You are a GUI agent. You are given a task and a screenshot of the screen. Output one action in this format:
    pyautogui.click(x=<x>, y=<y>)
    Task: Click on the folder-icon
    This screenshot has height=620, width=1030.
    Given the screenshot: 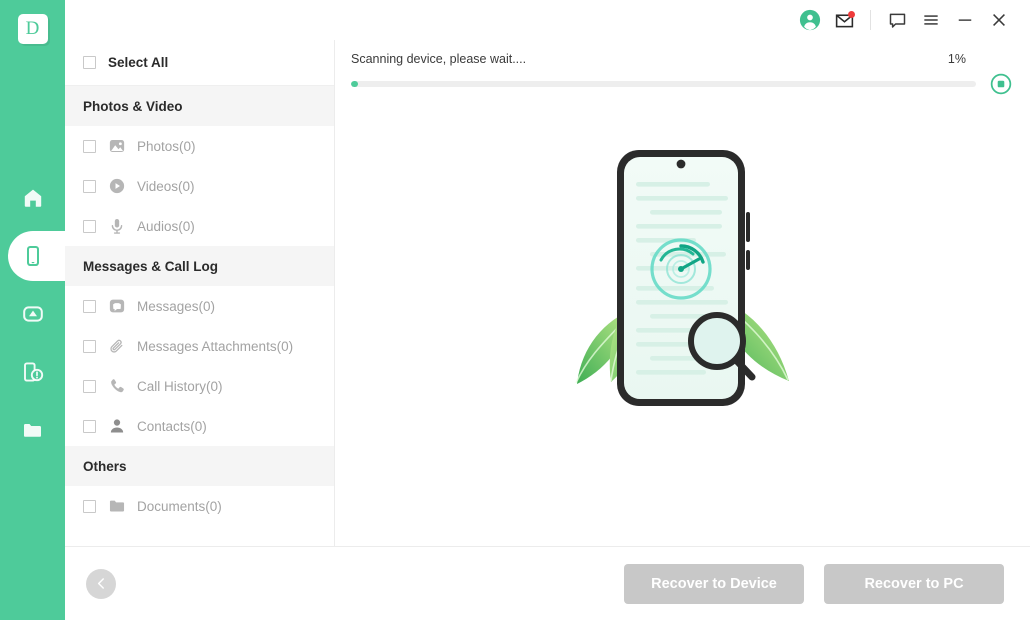 What is the action you would take?
    pyautogui.click(x=33, y=430)
    